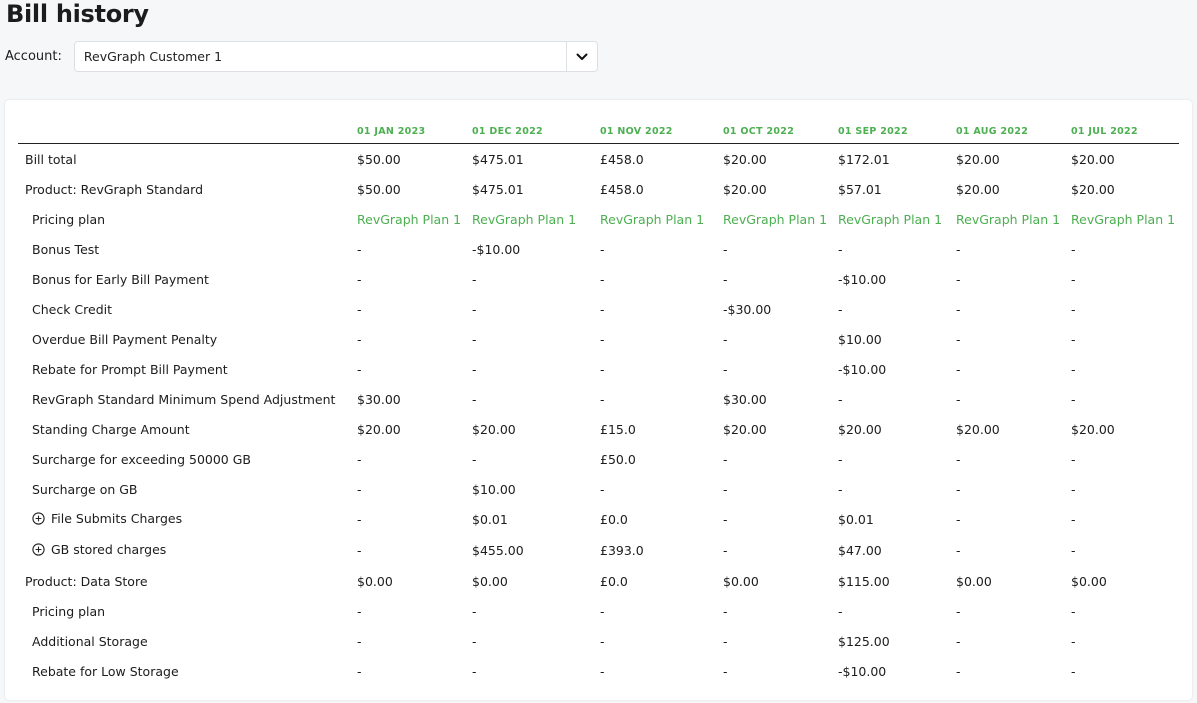 This screenshot has height=703, width=1197. I want to click on amount-cell: £458.0, so click(622, 159).